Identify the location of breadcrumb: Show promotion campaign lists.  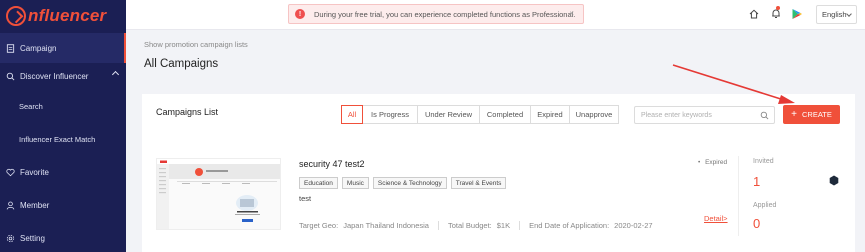
(196, 44).